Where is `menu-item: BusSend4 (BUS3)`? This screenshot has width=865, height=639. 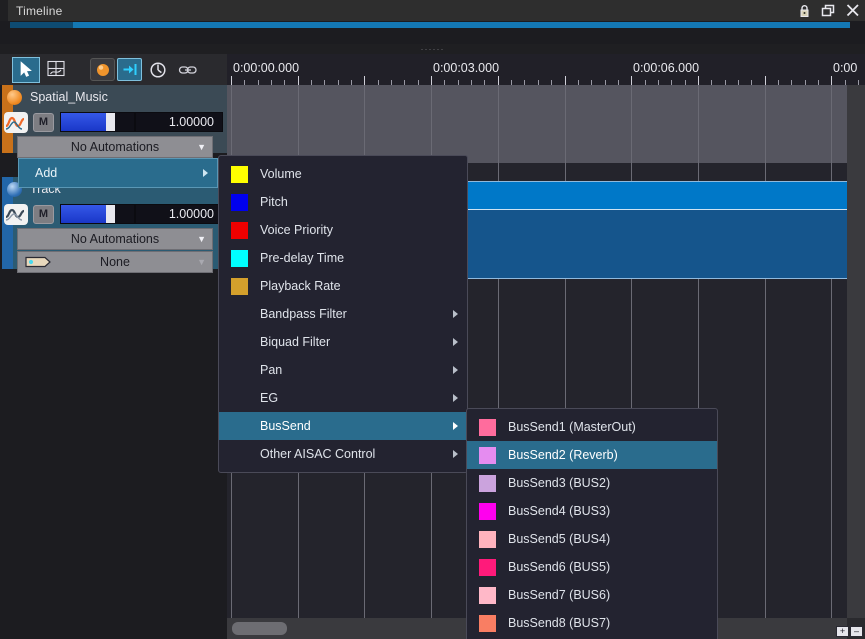
menu-item: BusSend4 (BUS3) is located at coordinates (592, 511).